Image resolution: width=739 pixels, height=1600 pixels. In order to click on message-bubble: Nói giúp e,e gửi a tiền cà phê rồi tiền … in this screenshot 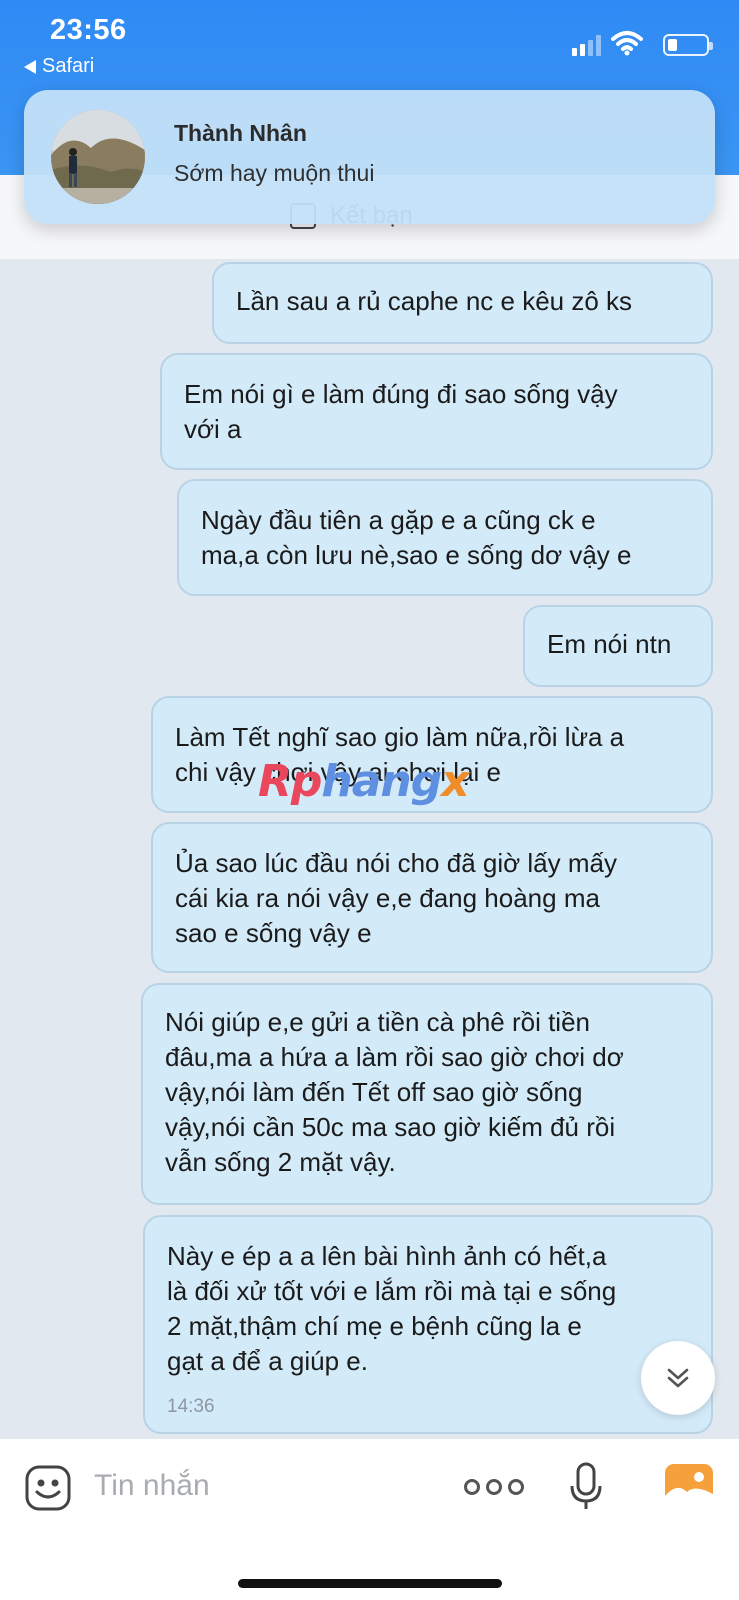, I will do `click(427, 1094)`.